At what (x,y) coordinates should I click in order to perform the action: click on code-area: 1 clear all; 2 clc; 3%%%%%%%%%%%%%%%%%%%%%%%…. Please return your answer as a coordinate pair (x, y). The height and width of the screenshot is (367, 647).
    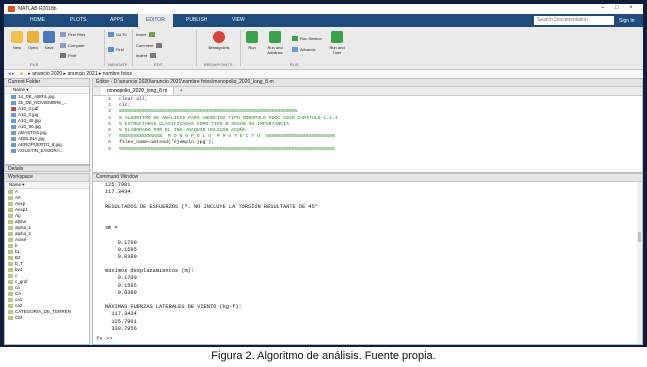
    Looking at the image, I should click on (367, 124).